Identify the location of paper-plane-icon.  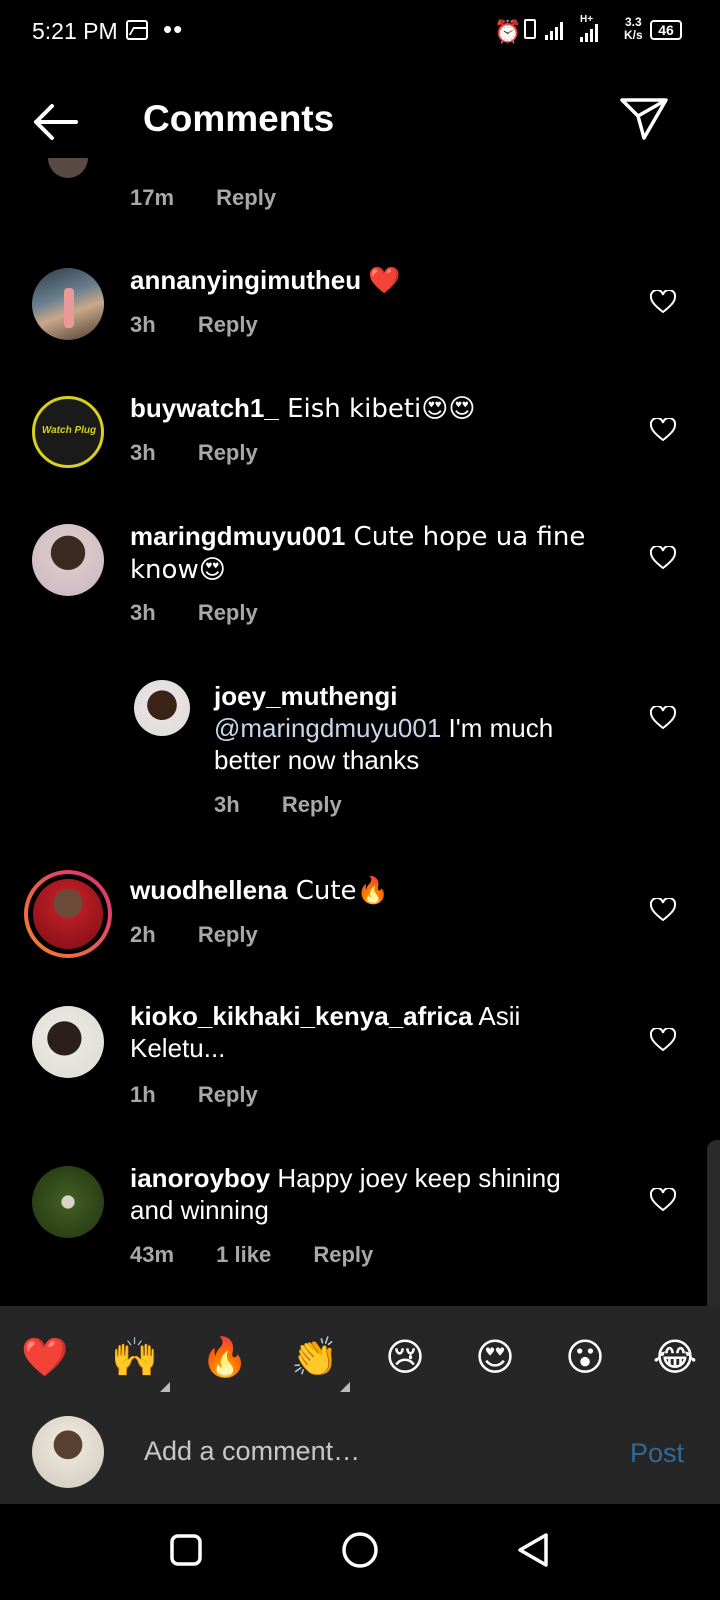
(644, 119).